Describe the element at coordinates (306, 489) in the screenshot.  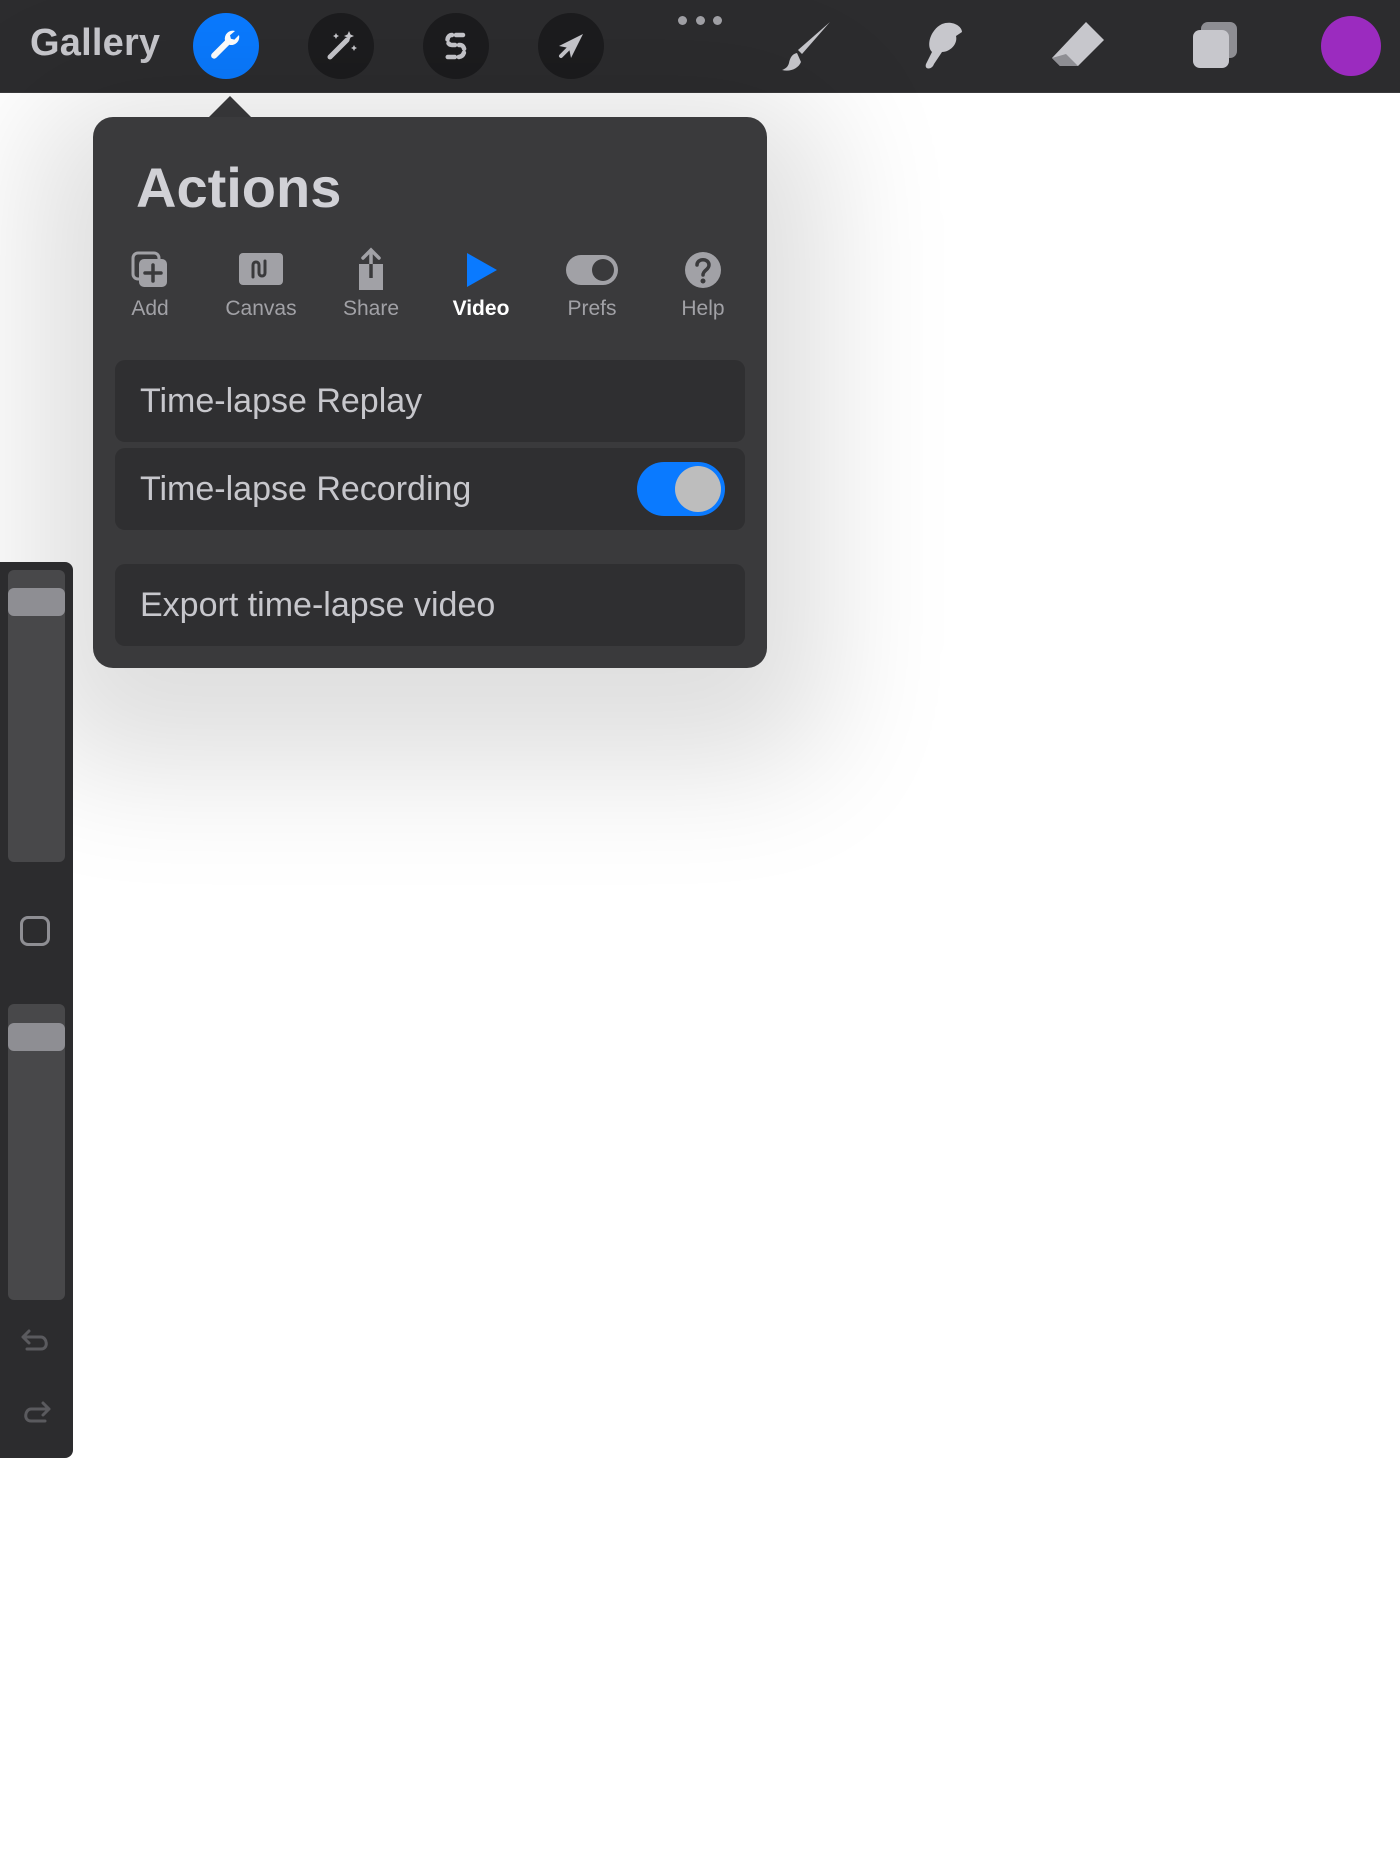
I see `time-lapse-recording-label: Time-lapse Recording` at that location.